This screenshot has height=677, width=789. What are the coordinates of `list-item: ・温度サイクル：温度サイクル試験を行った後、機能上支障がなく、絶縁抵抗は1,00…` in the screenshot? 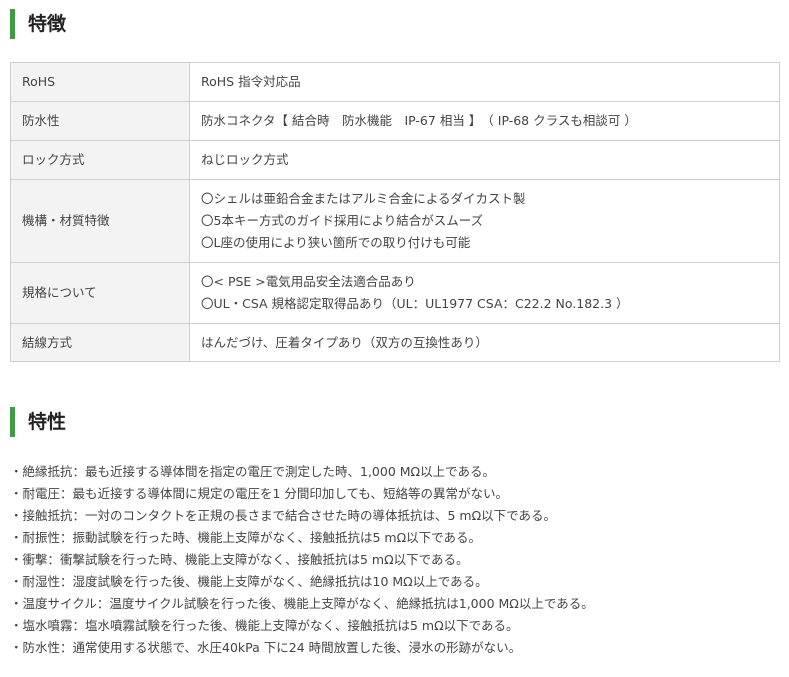 It's located at (302, 603).